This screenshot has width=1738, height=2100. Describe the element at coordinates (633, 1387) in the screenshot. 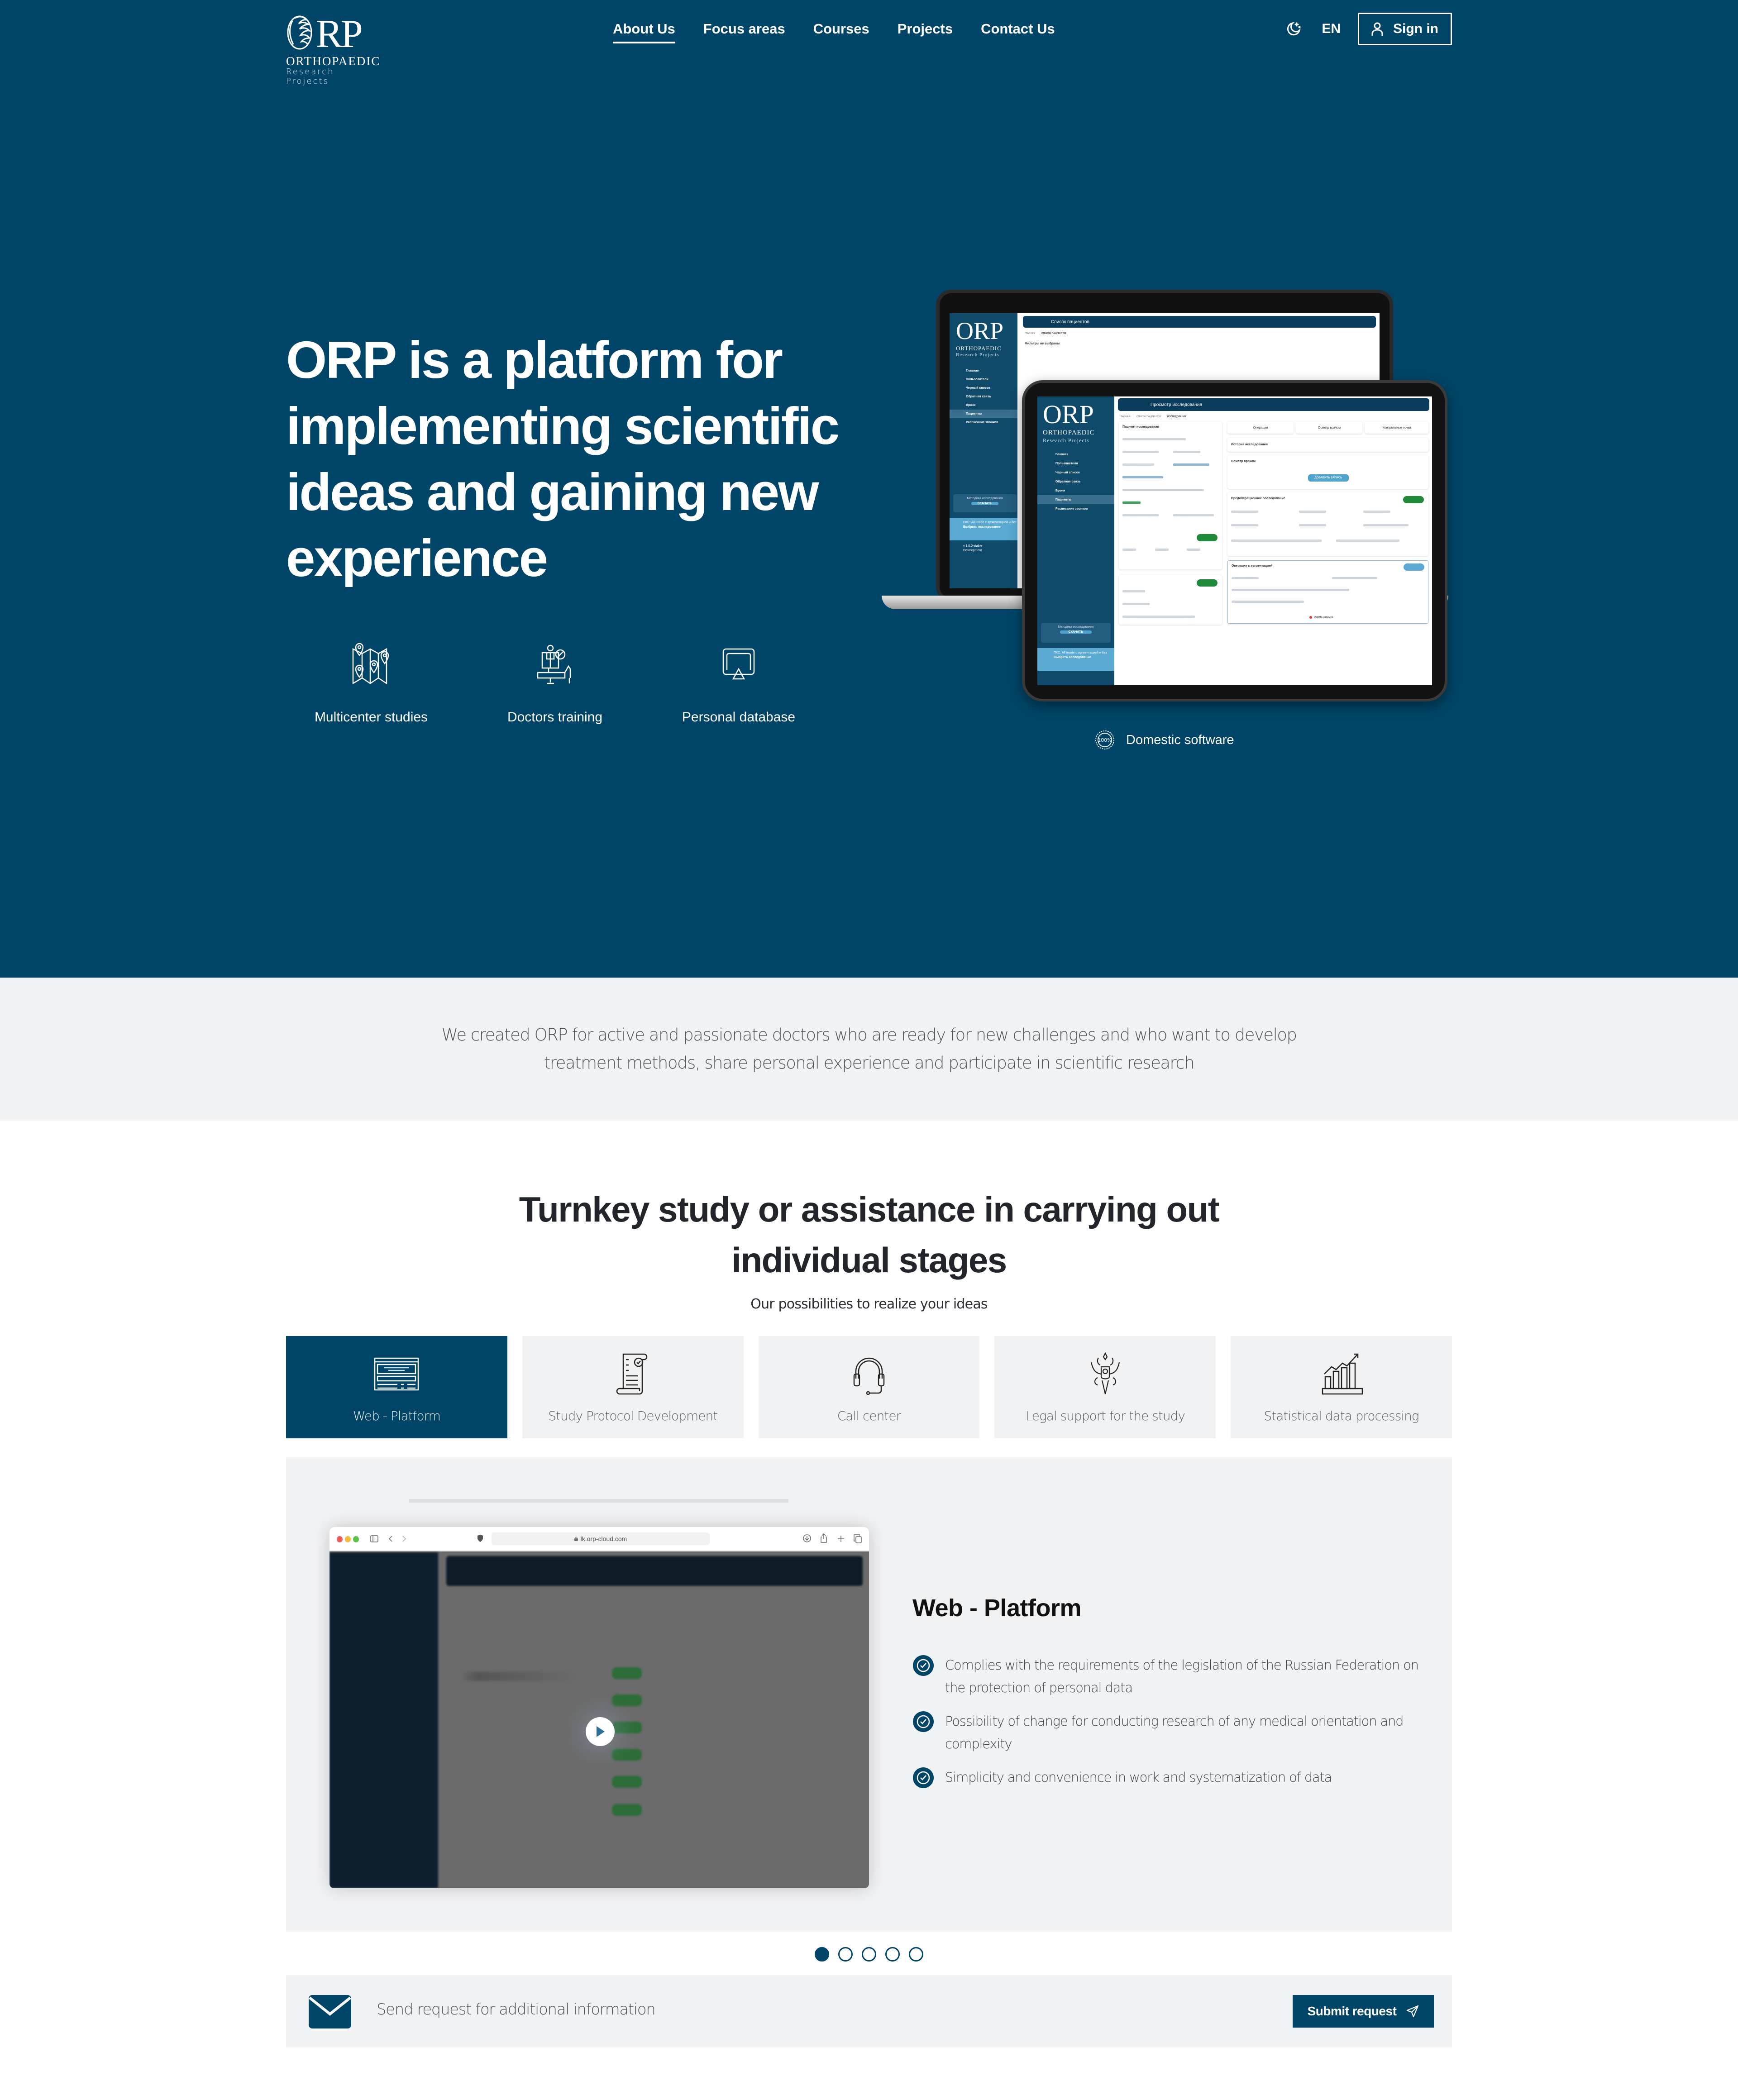

I see `tab-study-protocol: Study Protocol Development` at that location.